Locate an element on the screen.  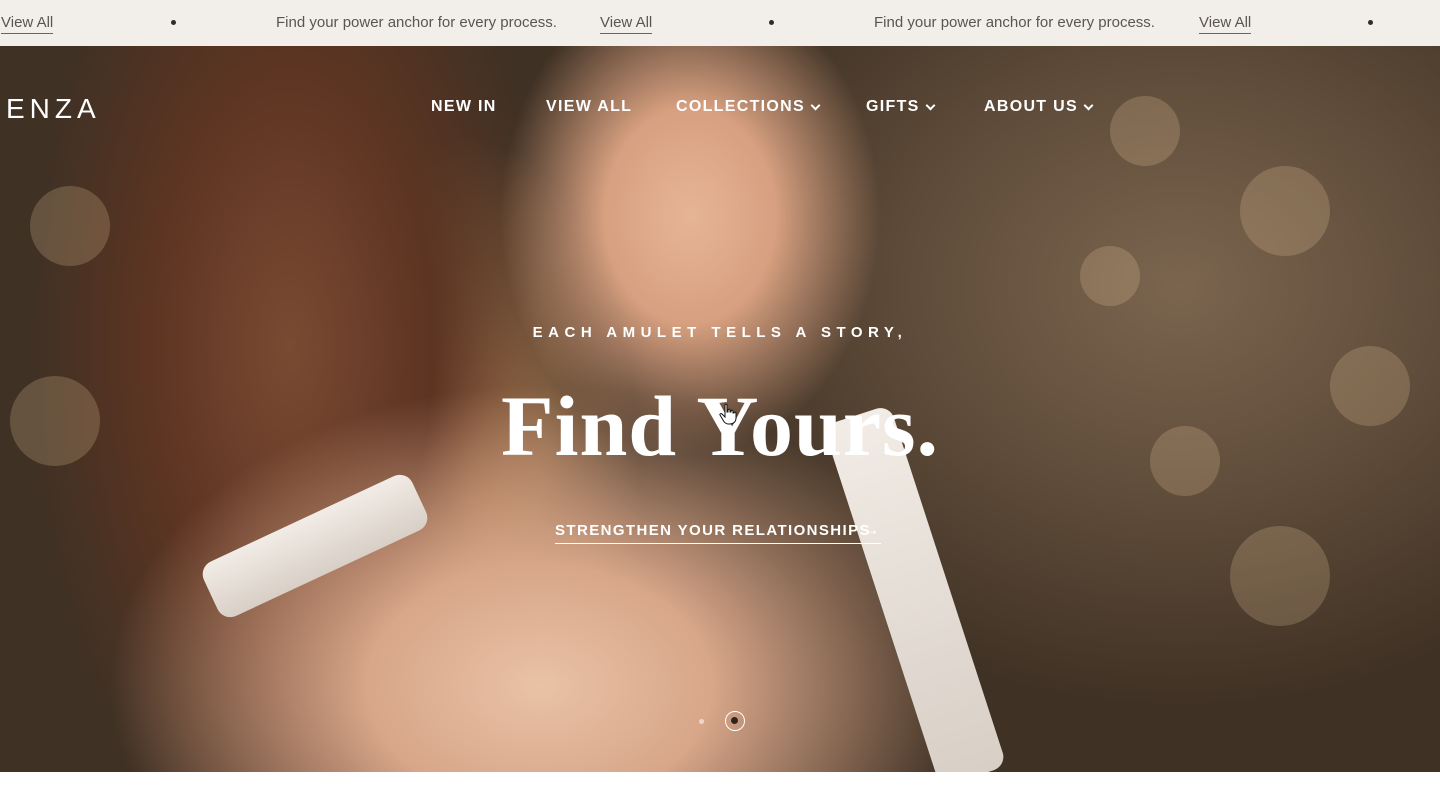
nav-collections: COLLECTIONS is located at coordinates (748, 107).